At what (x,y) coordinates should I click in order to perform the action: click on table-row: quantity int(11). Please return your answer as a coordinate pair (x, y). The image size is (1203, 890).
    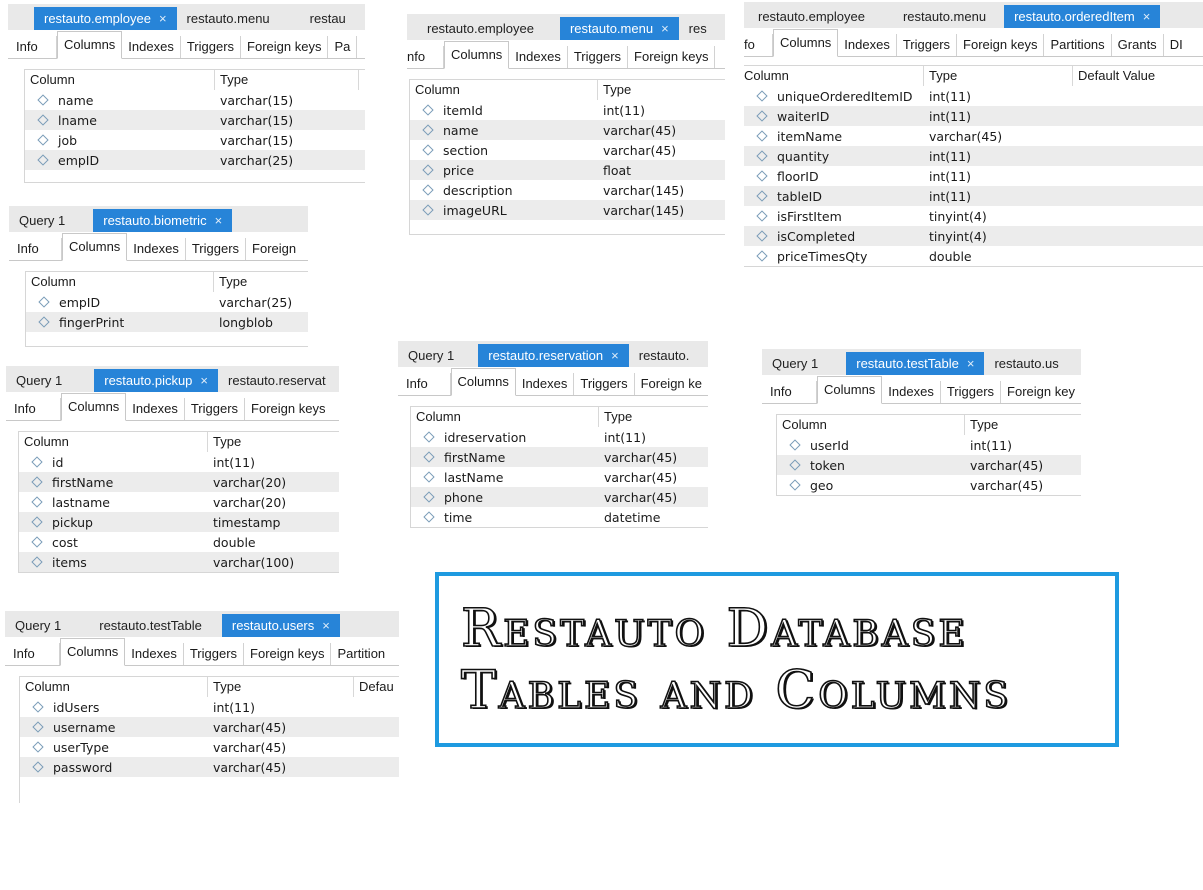
    Looking at the image, I should click on (973, 156).